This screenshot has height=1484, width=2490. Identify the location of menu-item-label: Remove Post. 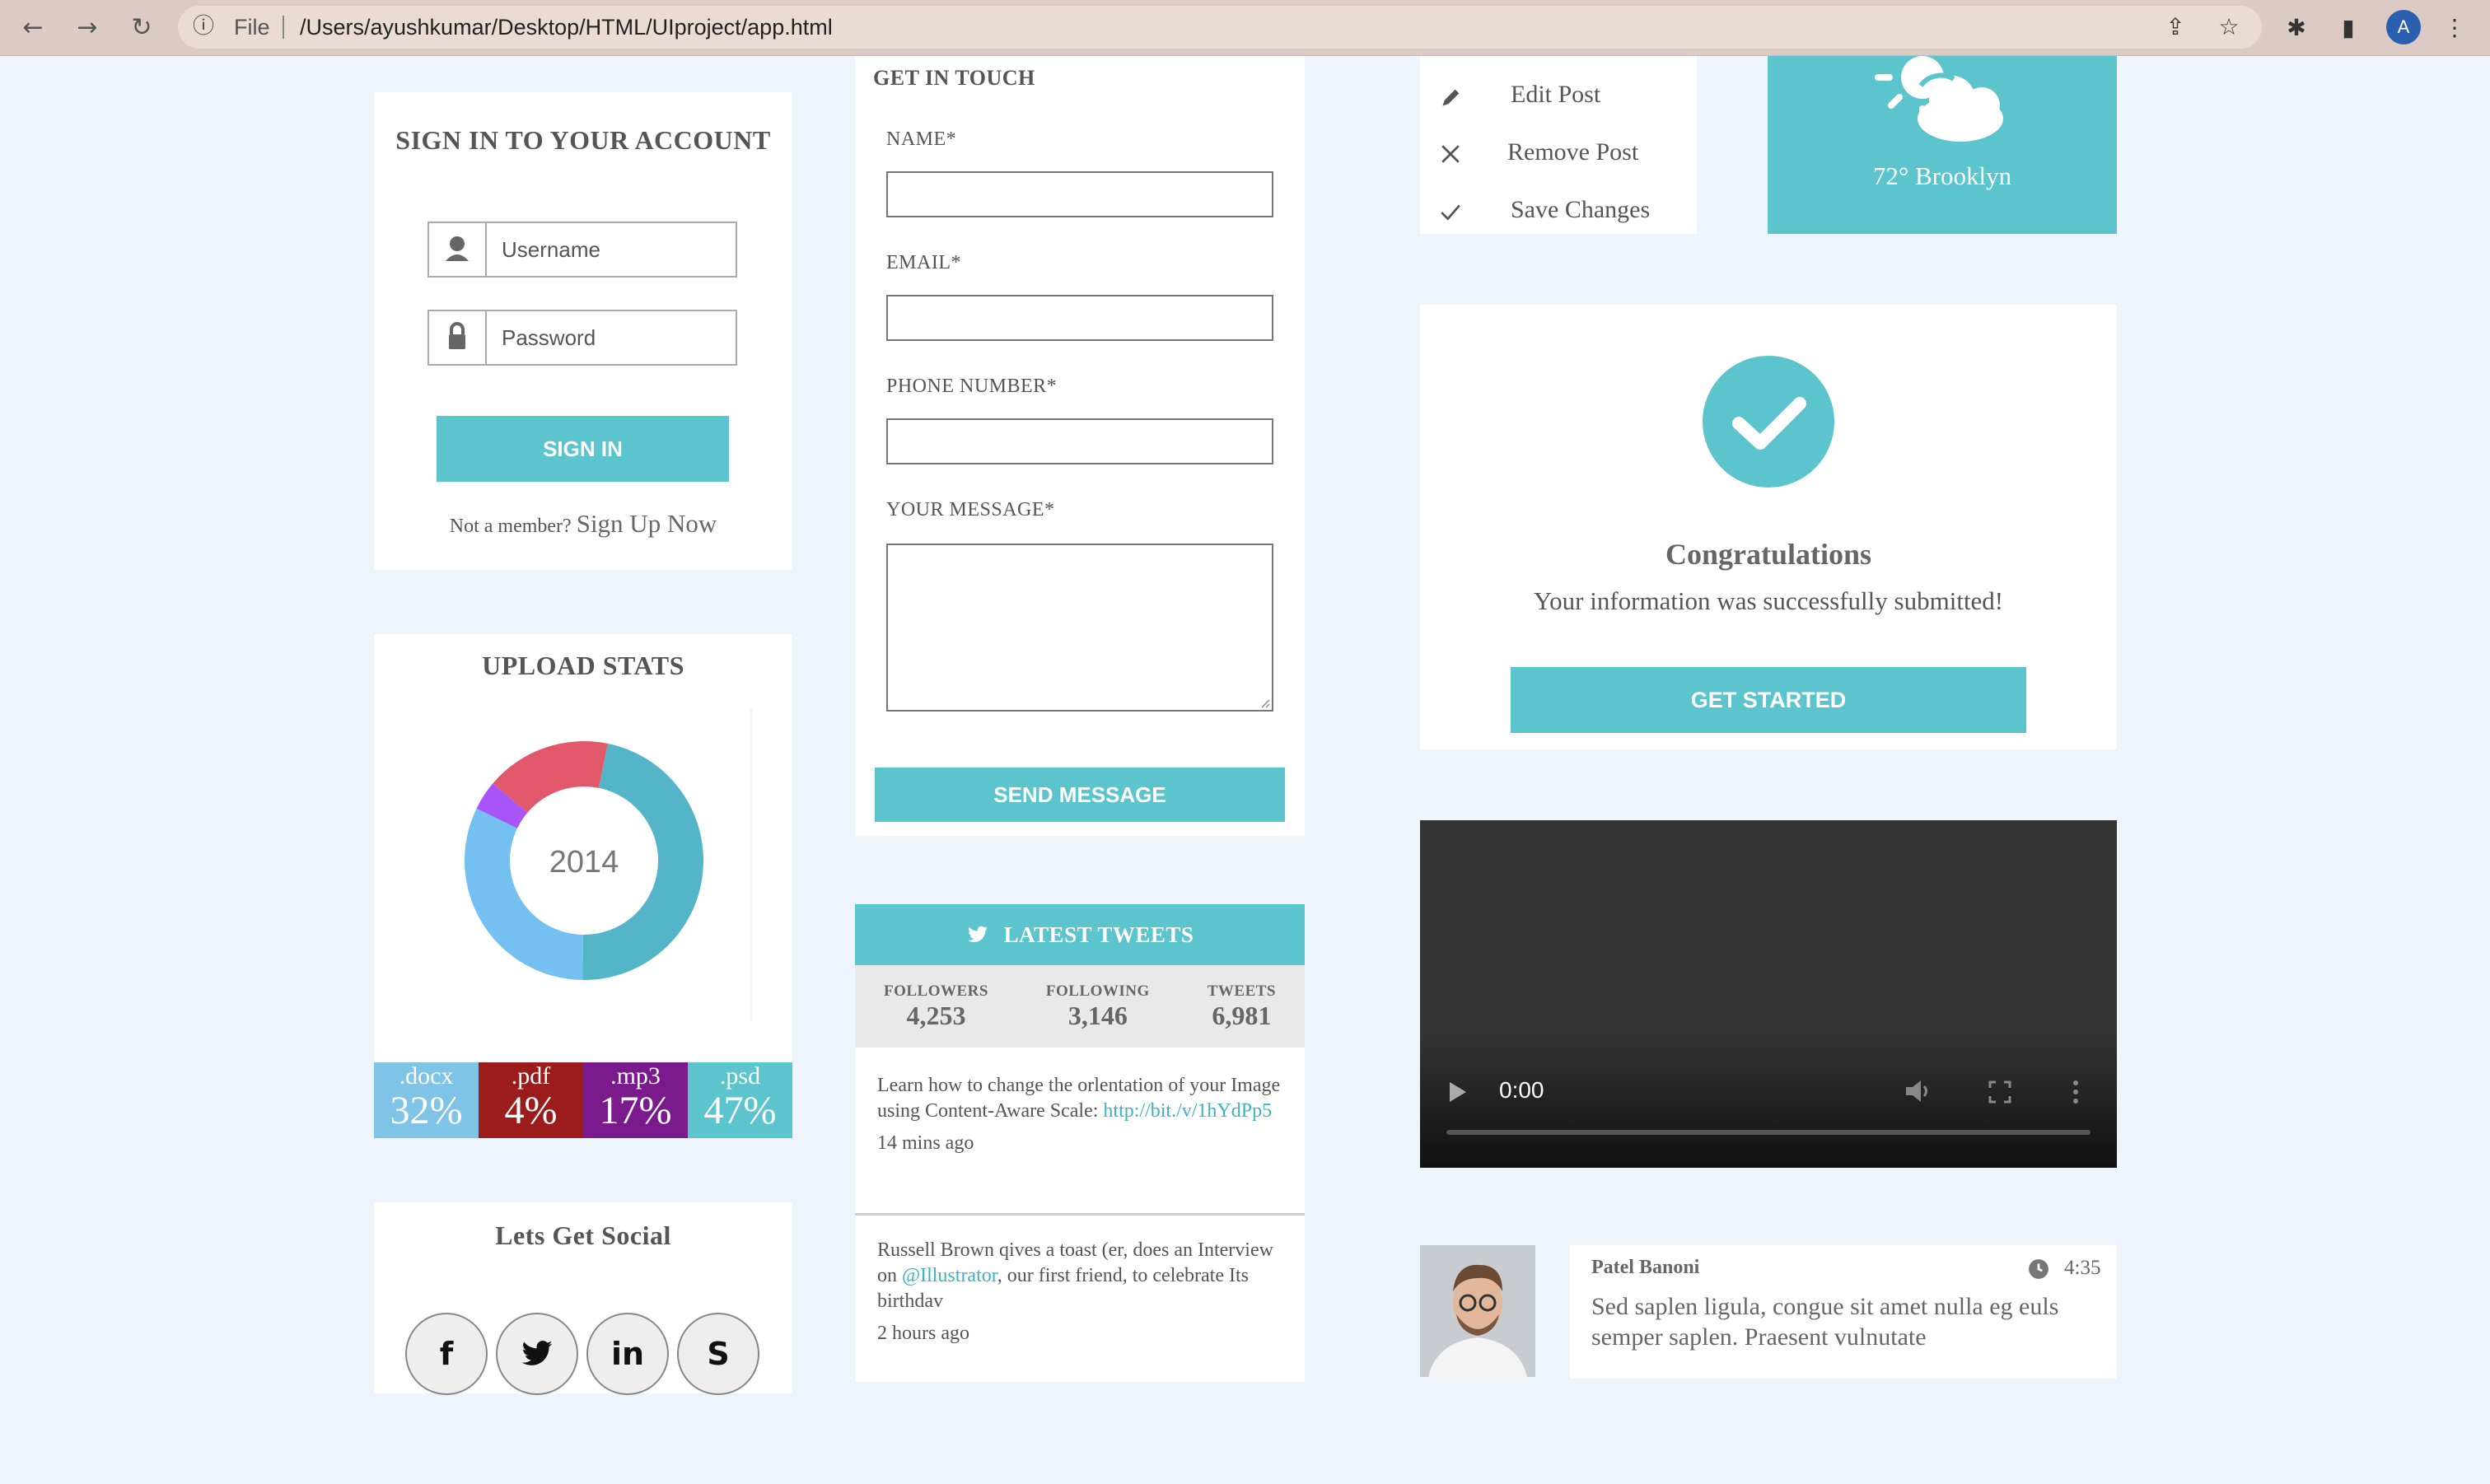
(1573, 152).